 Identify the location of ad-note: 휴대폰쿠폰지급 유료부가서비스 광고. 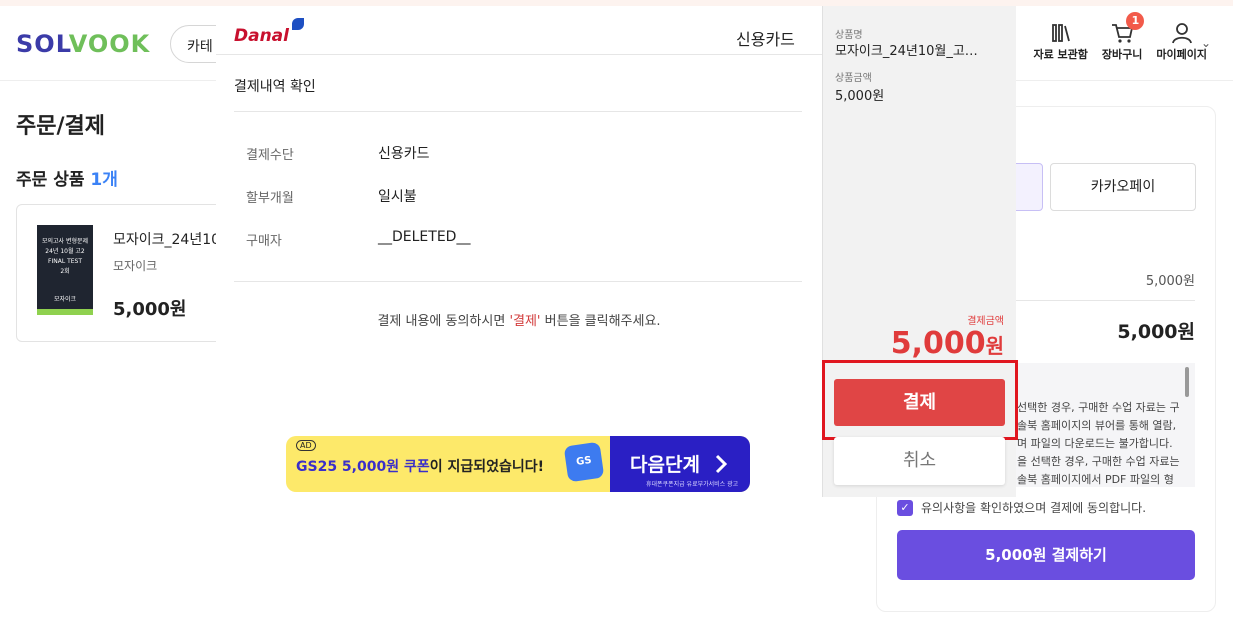
(692, 484).